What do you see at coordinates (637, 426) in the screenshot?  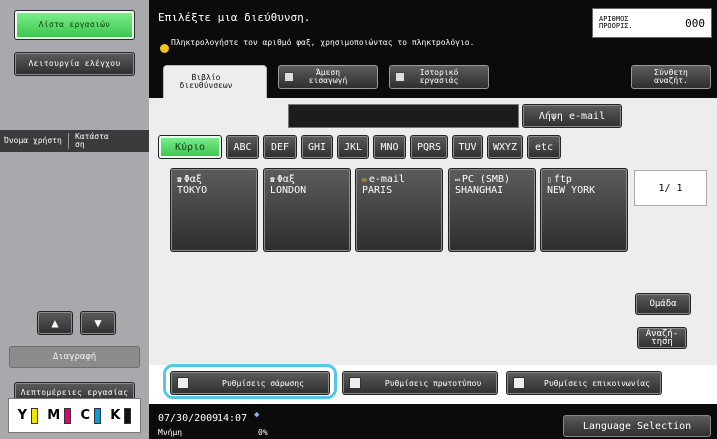 I see `language-selection-button: Language Selection` at bounding box center [637, 426].